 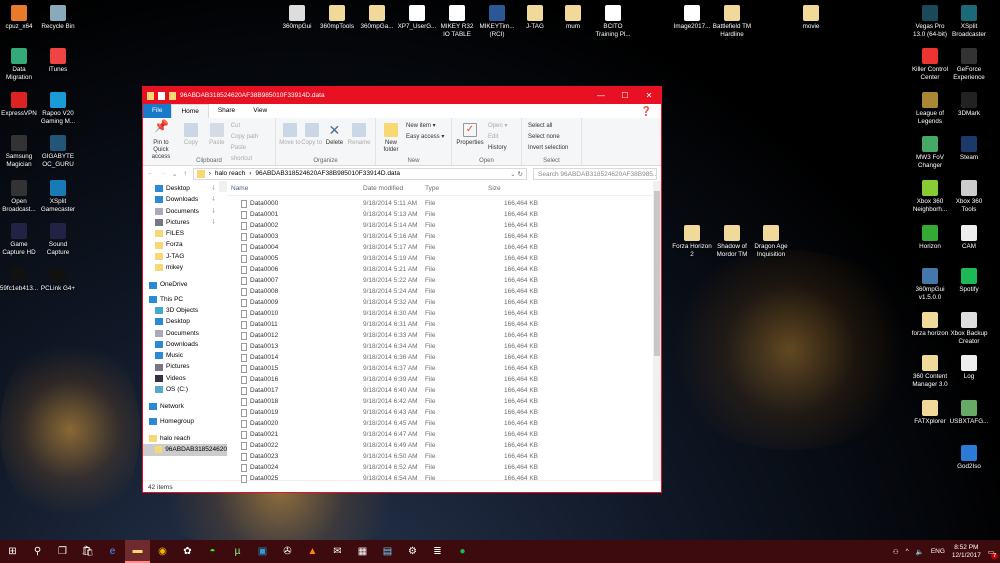 What do you see at coordinates (58, 280) in the screenshot?
I see `desktop-icon: PCLink G4+` at bounding box center [58, 280].